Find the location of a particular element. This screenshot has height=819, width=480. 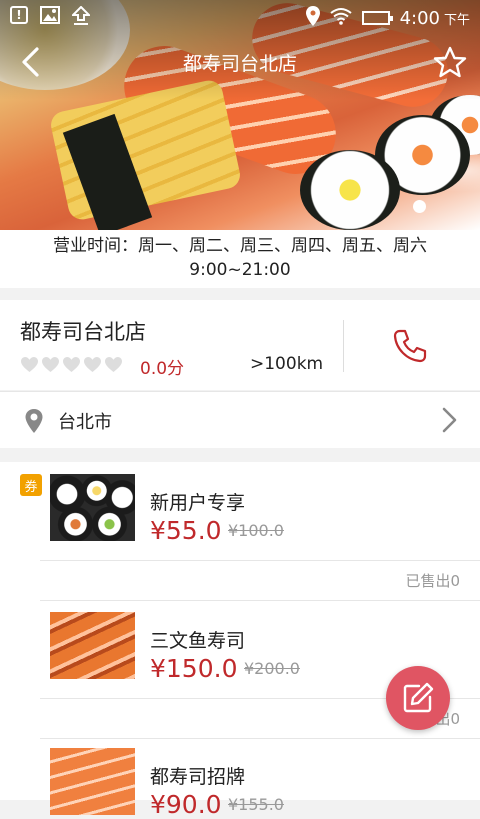

write-review-button is located at coordinates (418, 698).